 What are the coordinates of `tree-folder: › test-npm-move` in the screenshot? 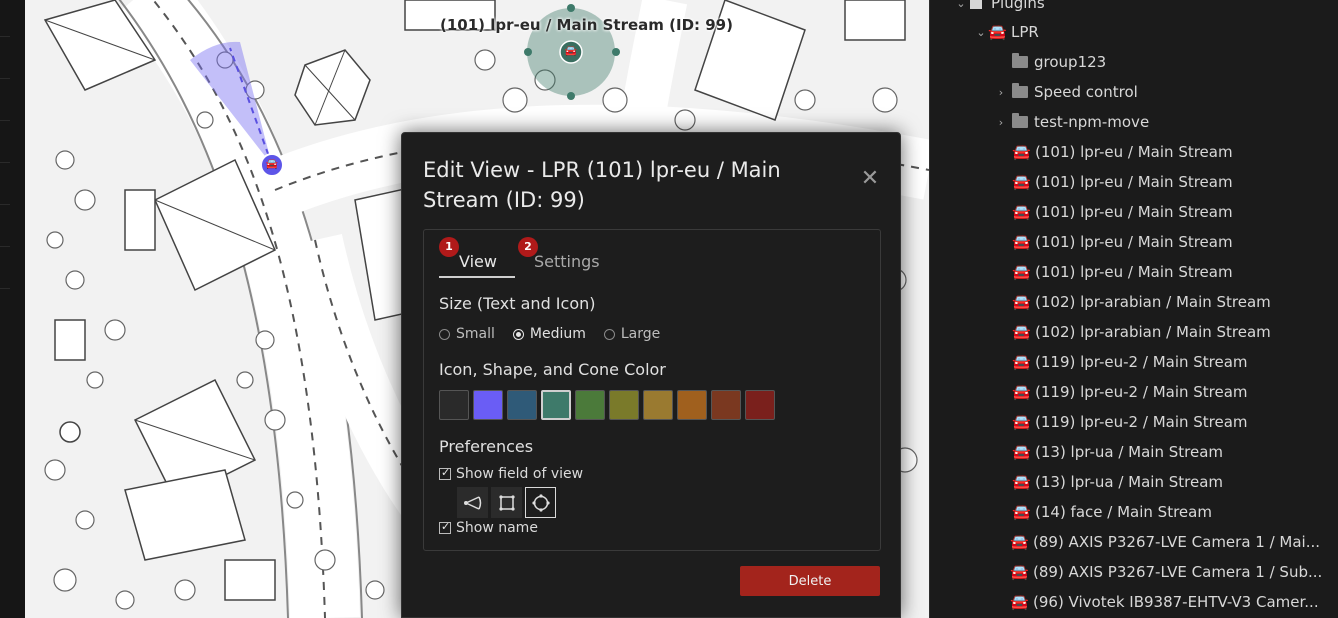 It's located at (1071, 122).